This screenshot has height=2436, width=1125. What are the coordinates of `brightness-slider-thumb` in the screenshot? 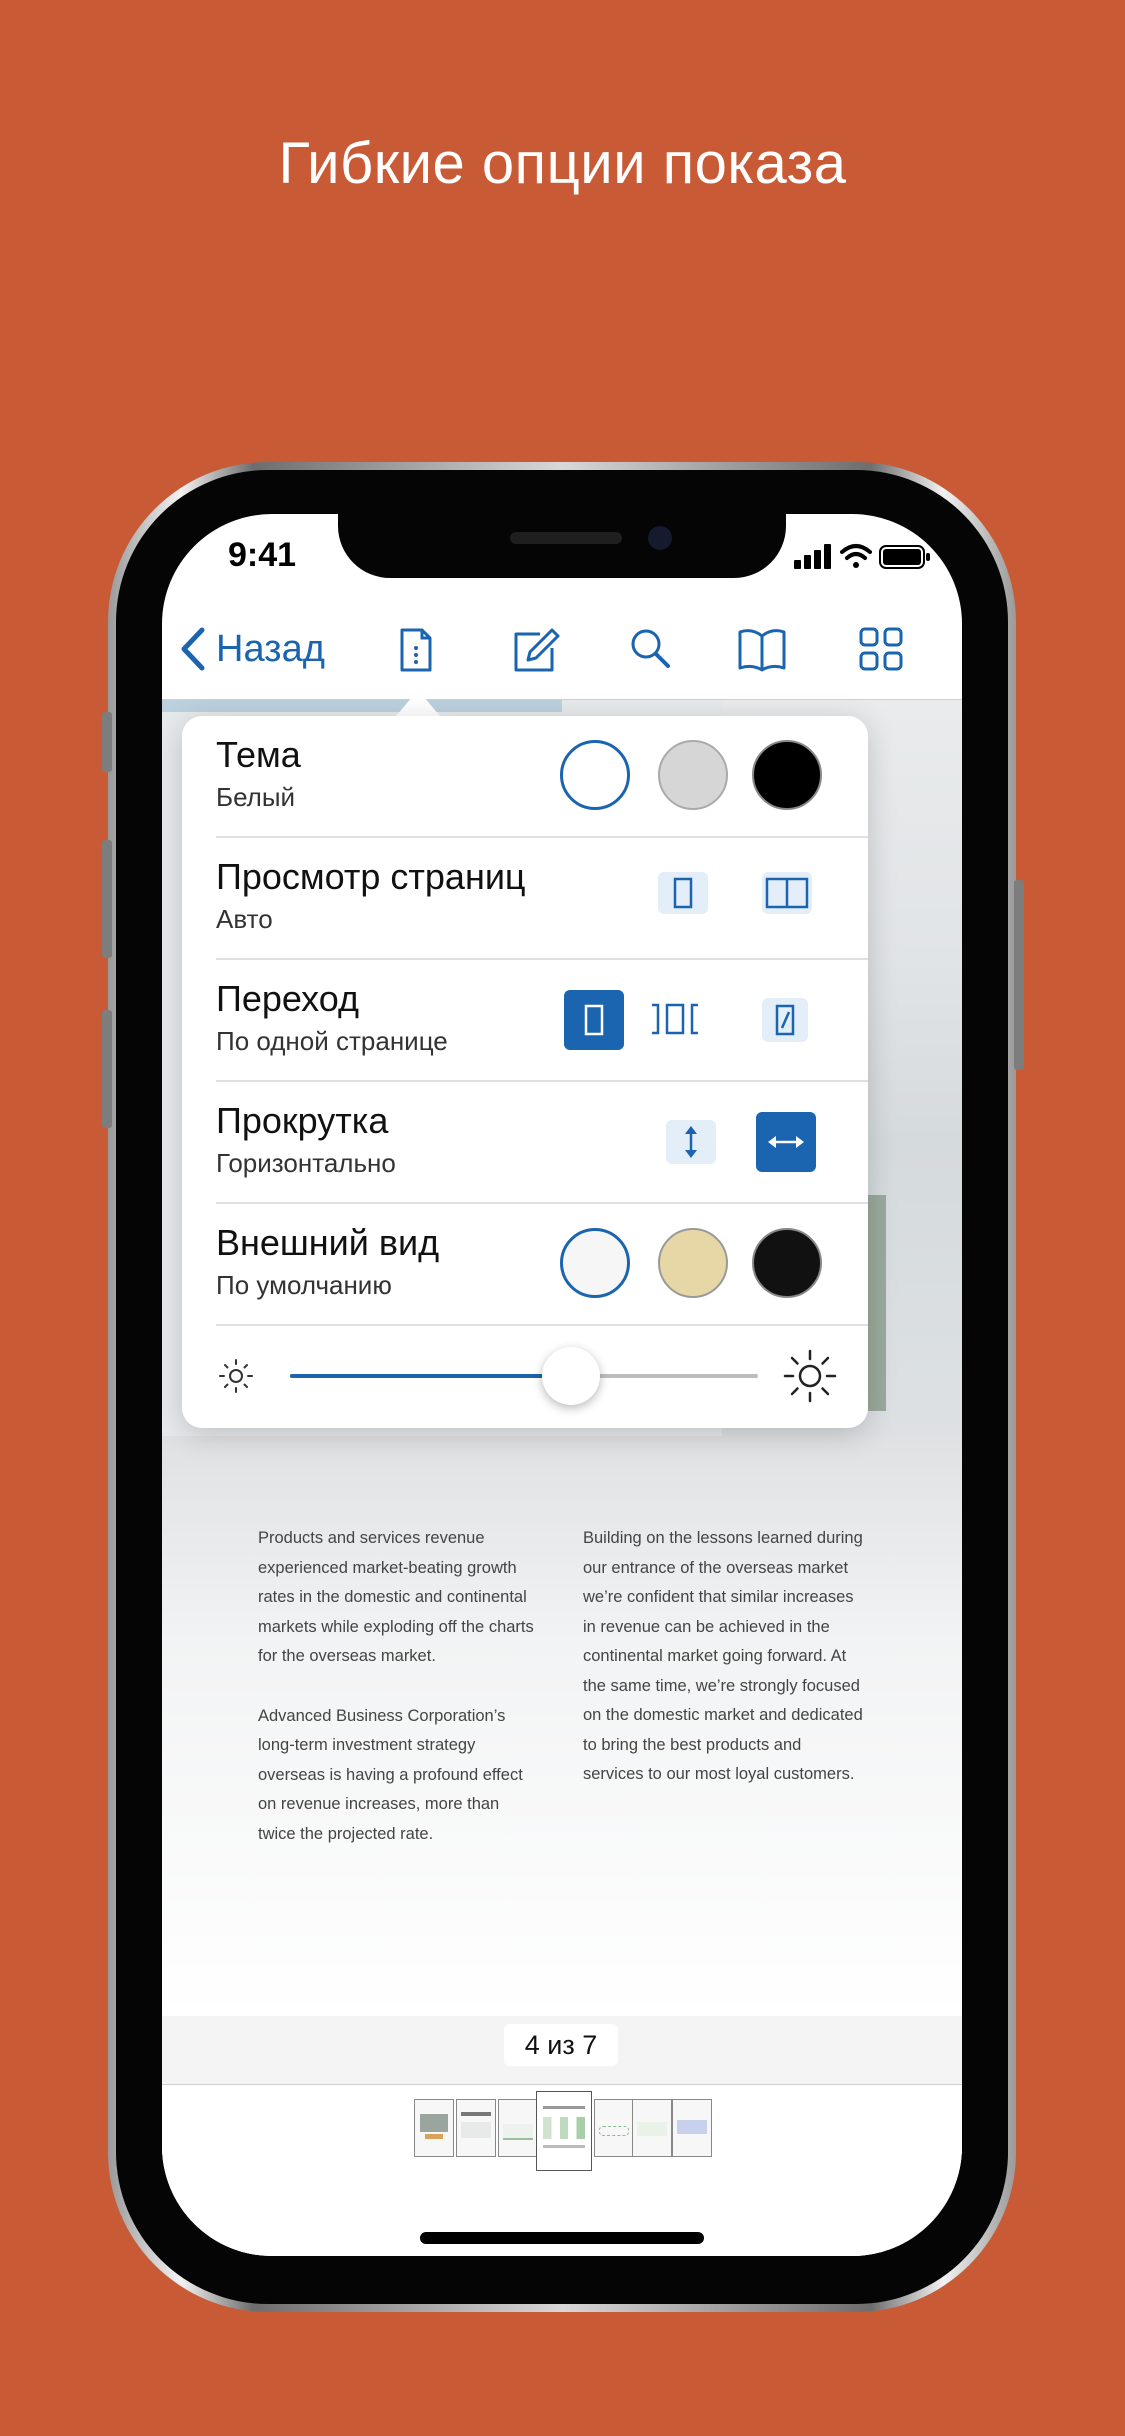 It's located at (570, 1376).